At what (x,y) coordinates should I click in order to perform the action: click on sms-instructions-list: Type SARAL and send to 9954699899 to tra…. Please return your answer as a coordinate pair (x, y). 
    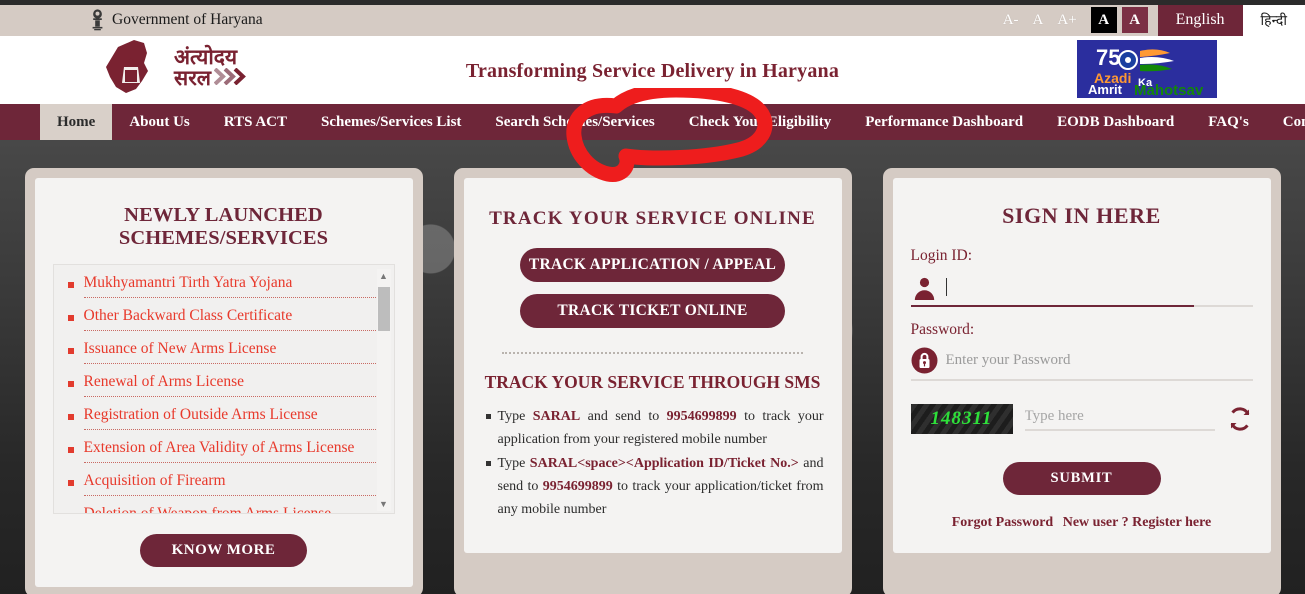
    Looking at the image, I should click on (653, 463).